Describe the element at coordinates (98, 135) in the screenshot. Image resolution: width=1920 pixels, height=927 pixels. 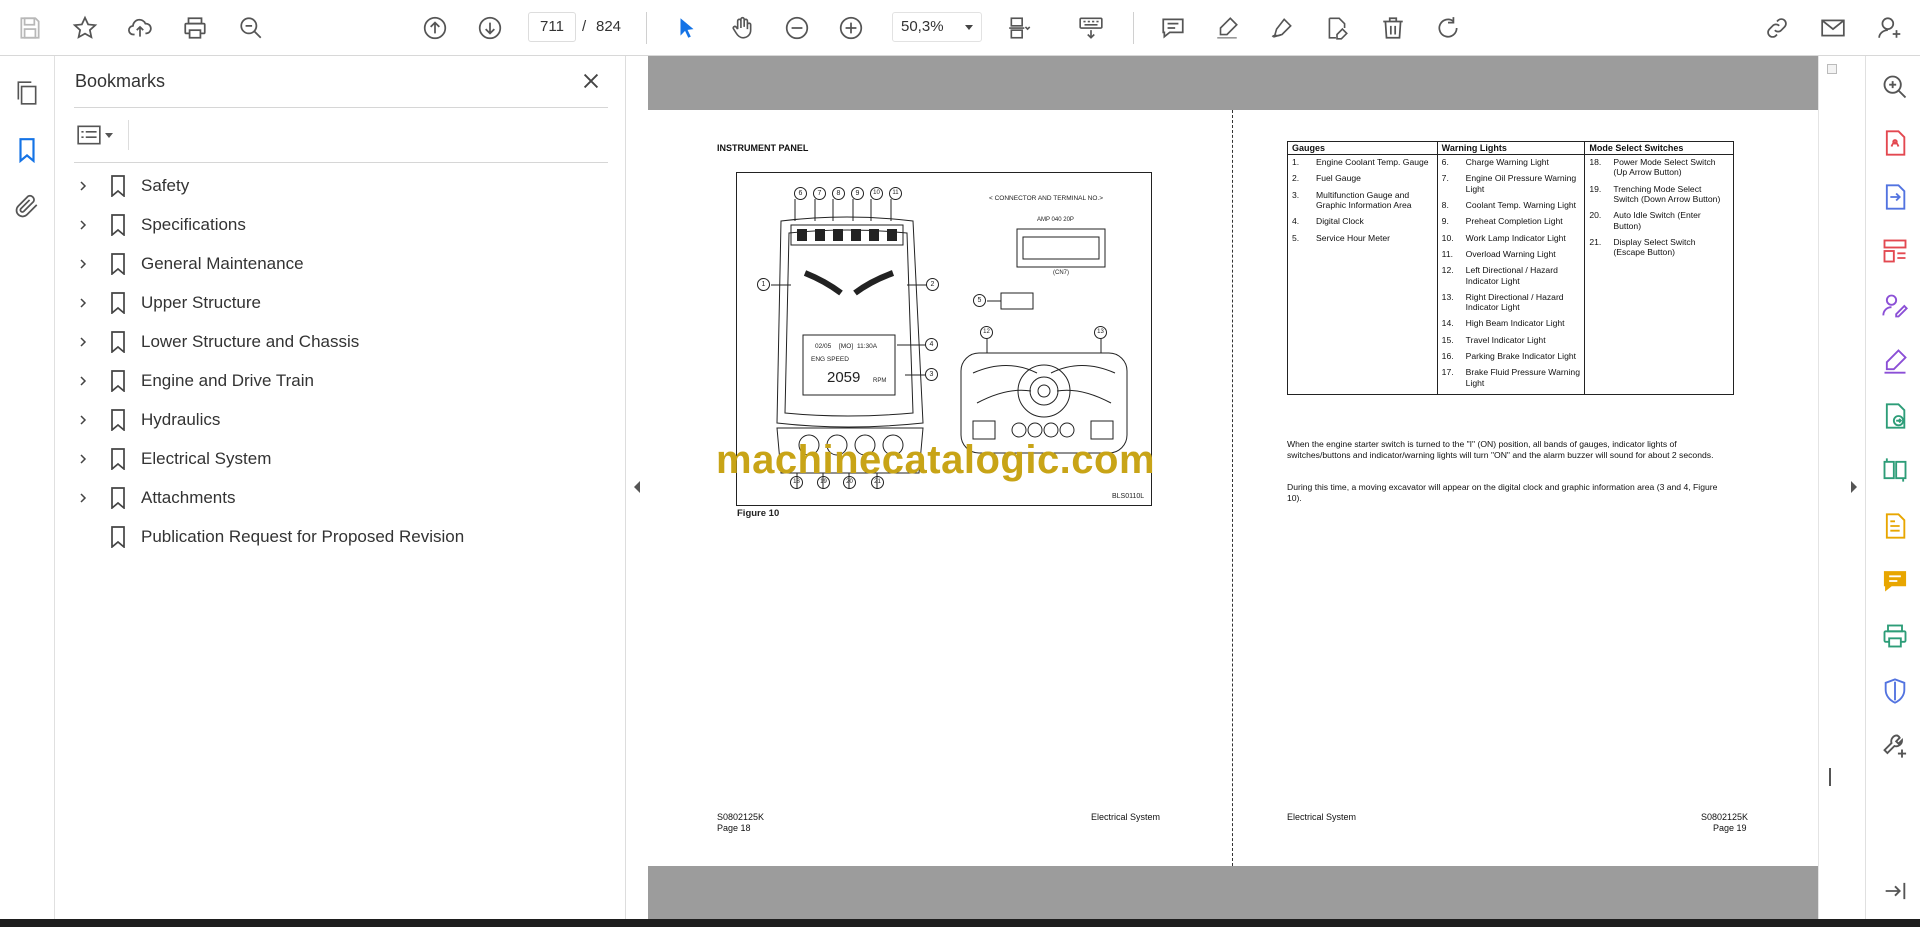
I see `bookmark-options-button` at that location.